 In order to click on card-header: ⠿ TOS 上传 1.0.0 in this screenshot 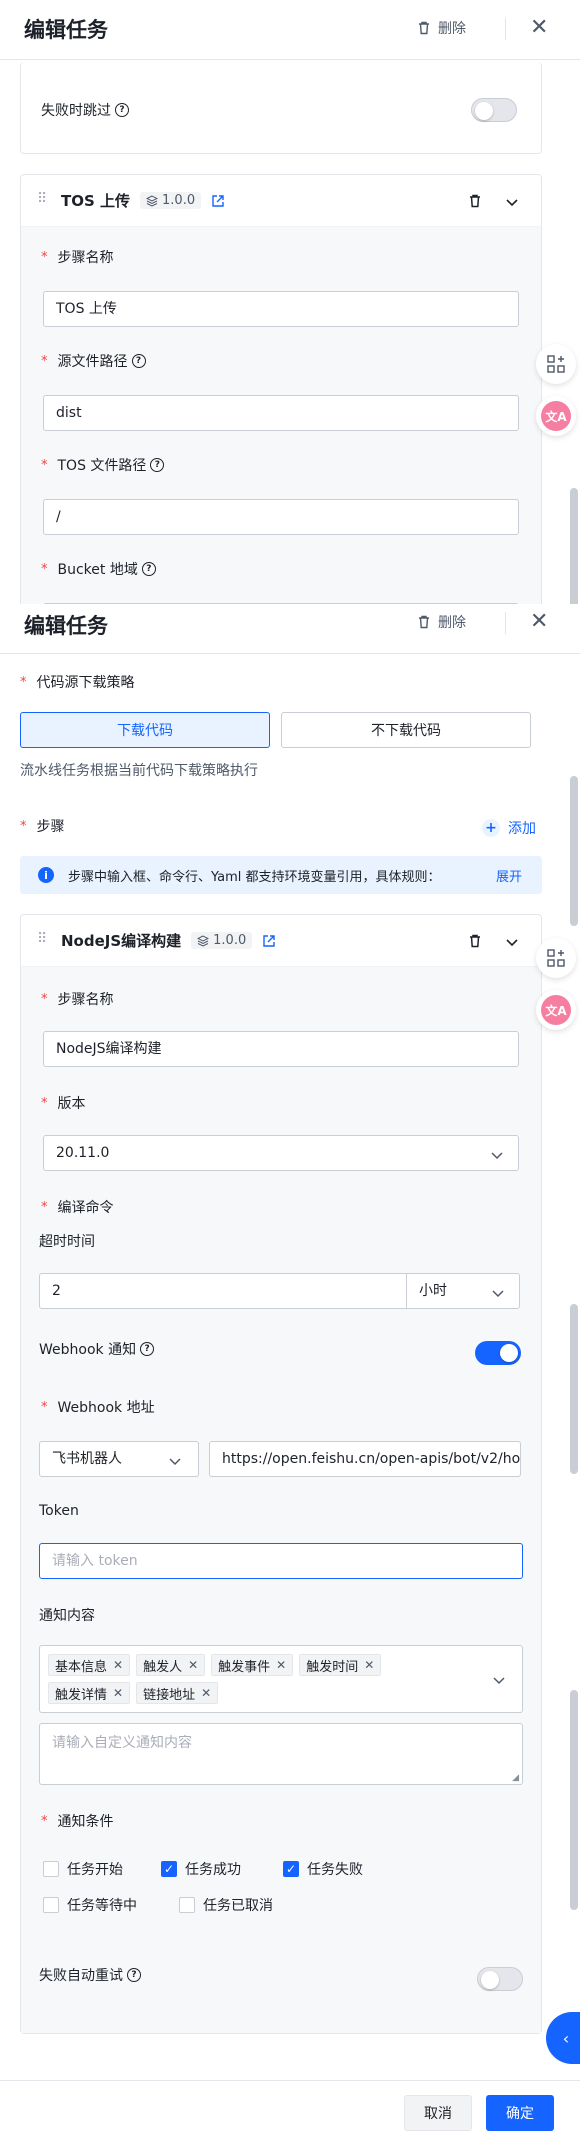, I will do `click(281, 201)`.